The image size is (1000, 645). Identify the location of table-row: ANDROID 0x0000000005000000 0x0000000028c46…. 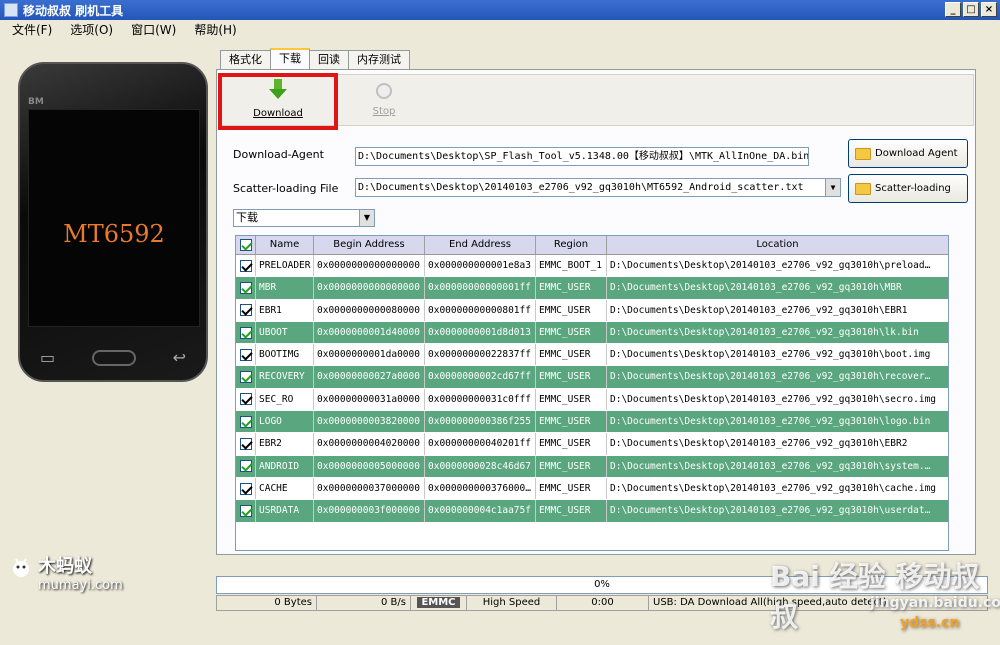
(592, 466).